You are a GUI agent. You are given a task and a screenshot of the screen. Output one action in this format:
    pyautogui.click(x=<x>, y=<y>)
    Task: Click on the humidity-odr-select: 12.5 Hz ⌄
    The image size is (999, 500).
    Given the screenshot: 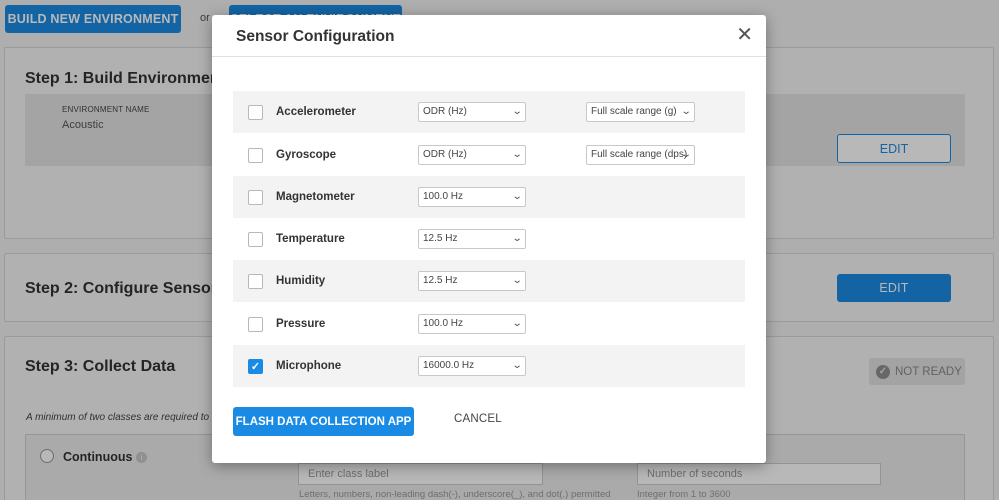 What is the action you would take?
    pyautogui.click(x=472, y=281)
    